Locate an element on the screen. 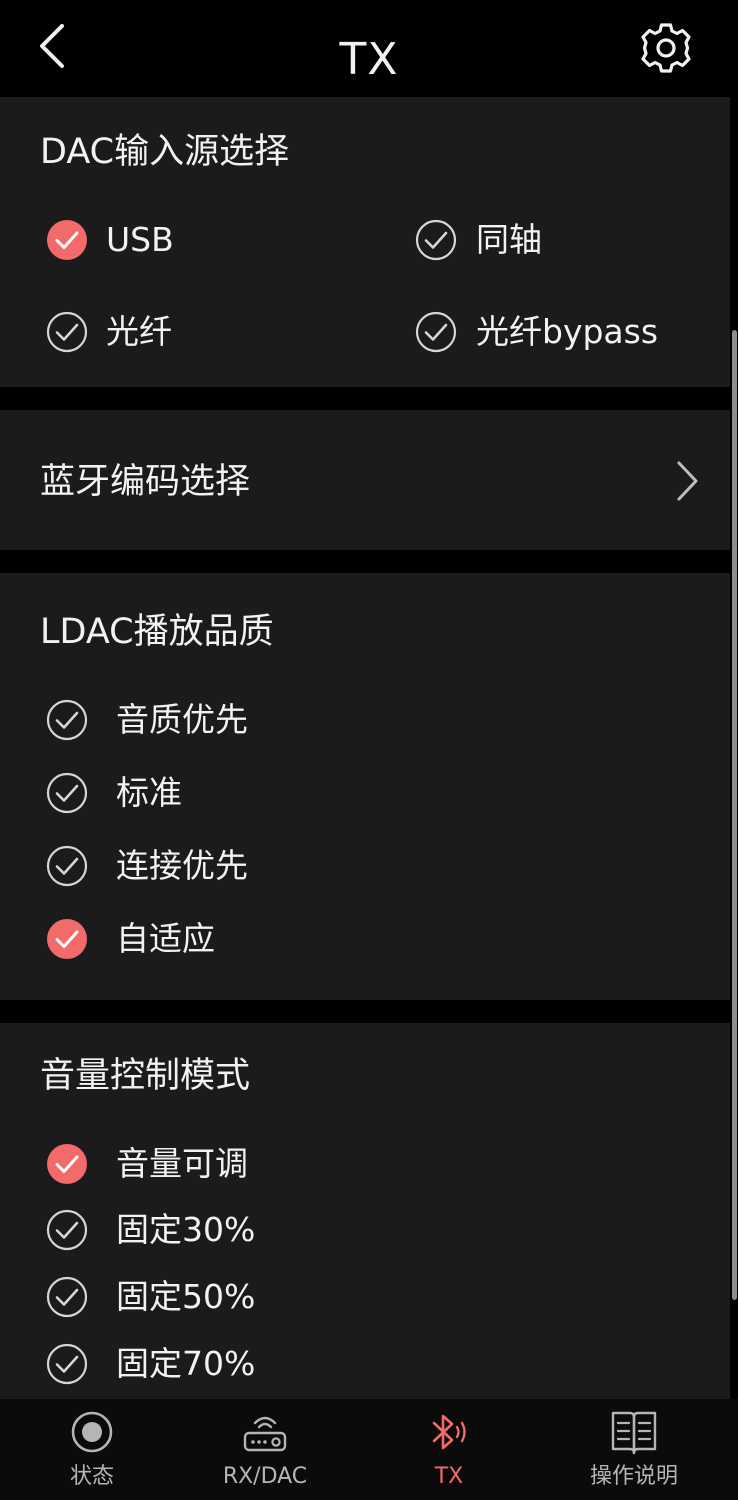  bt-codec-title: 蓝牙编码选择 is located at coordinates (145, 482).